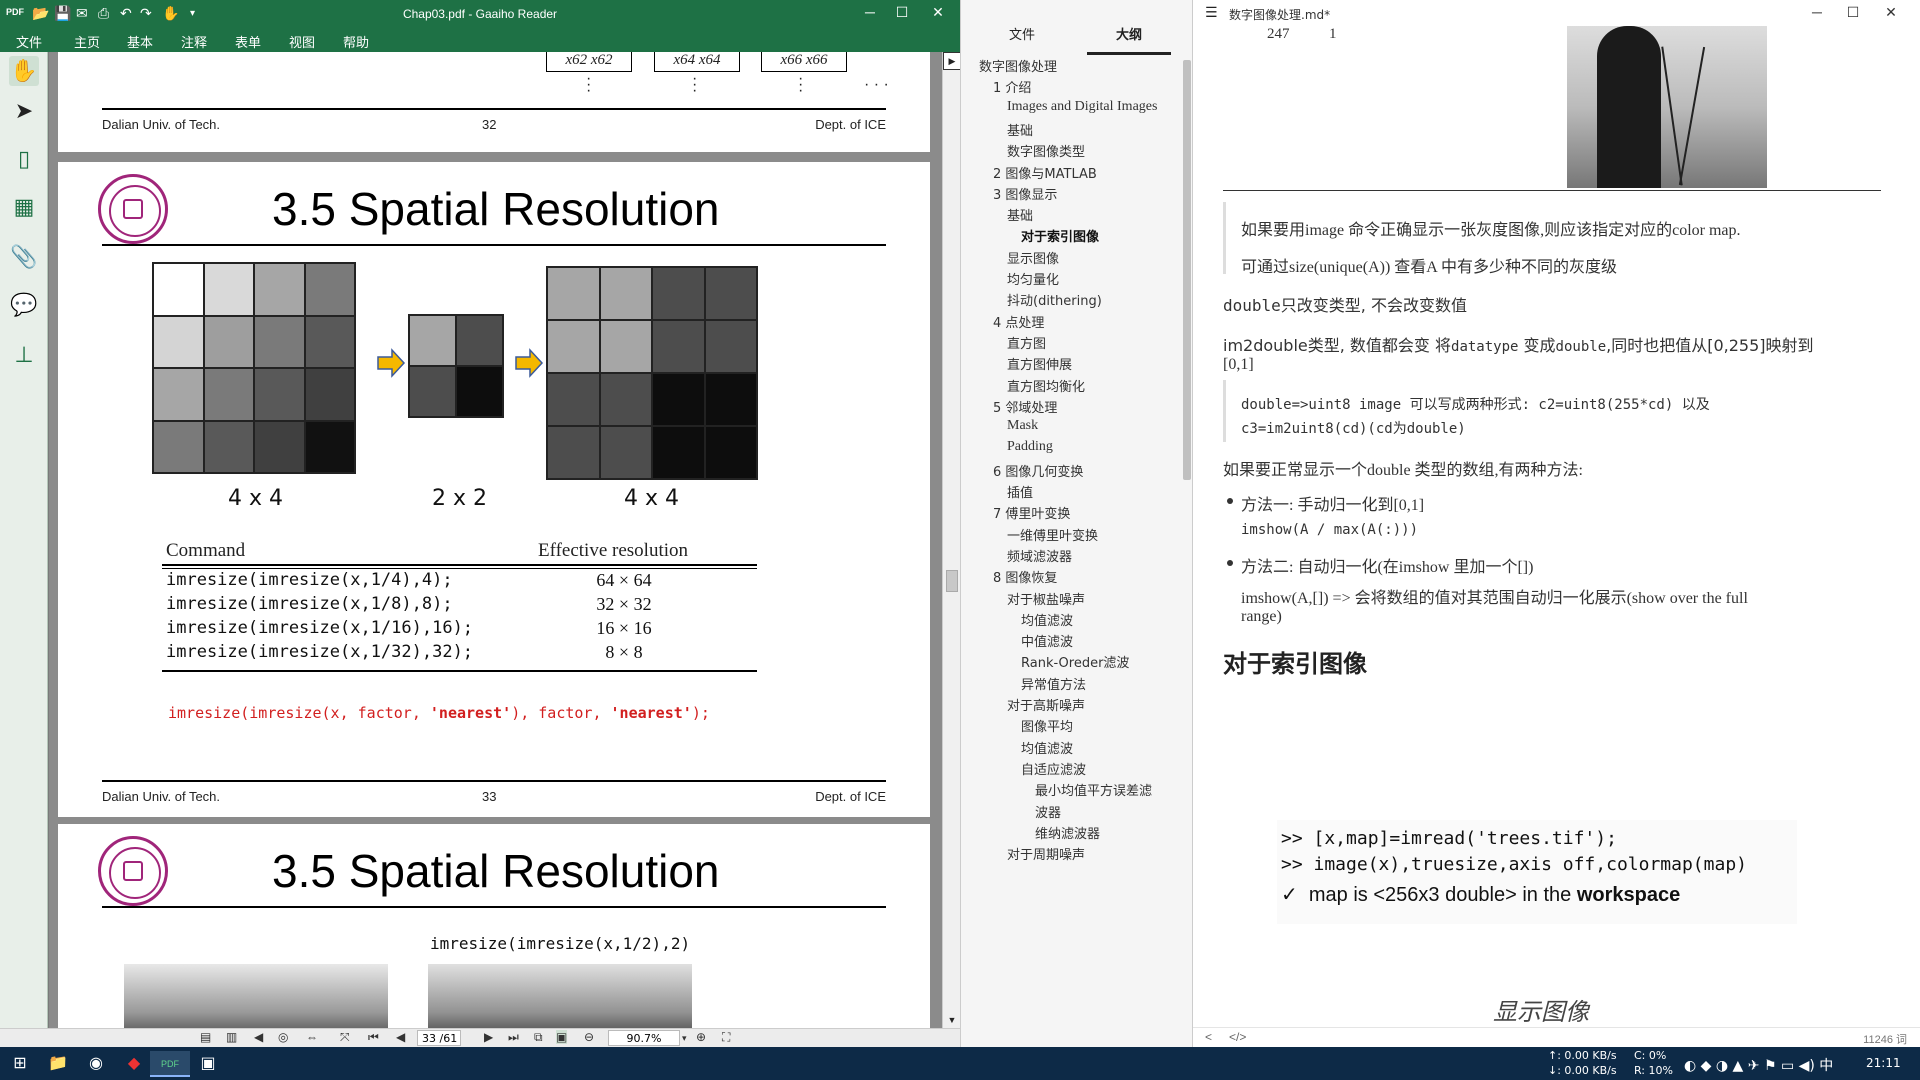 This screenshot has height=1080, width=1920. I want to click on outline-item: 维纳滤波器, so click(1067, 832).